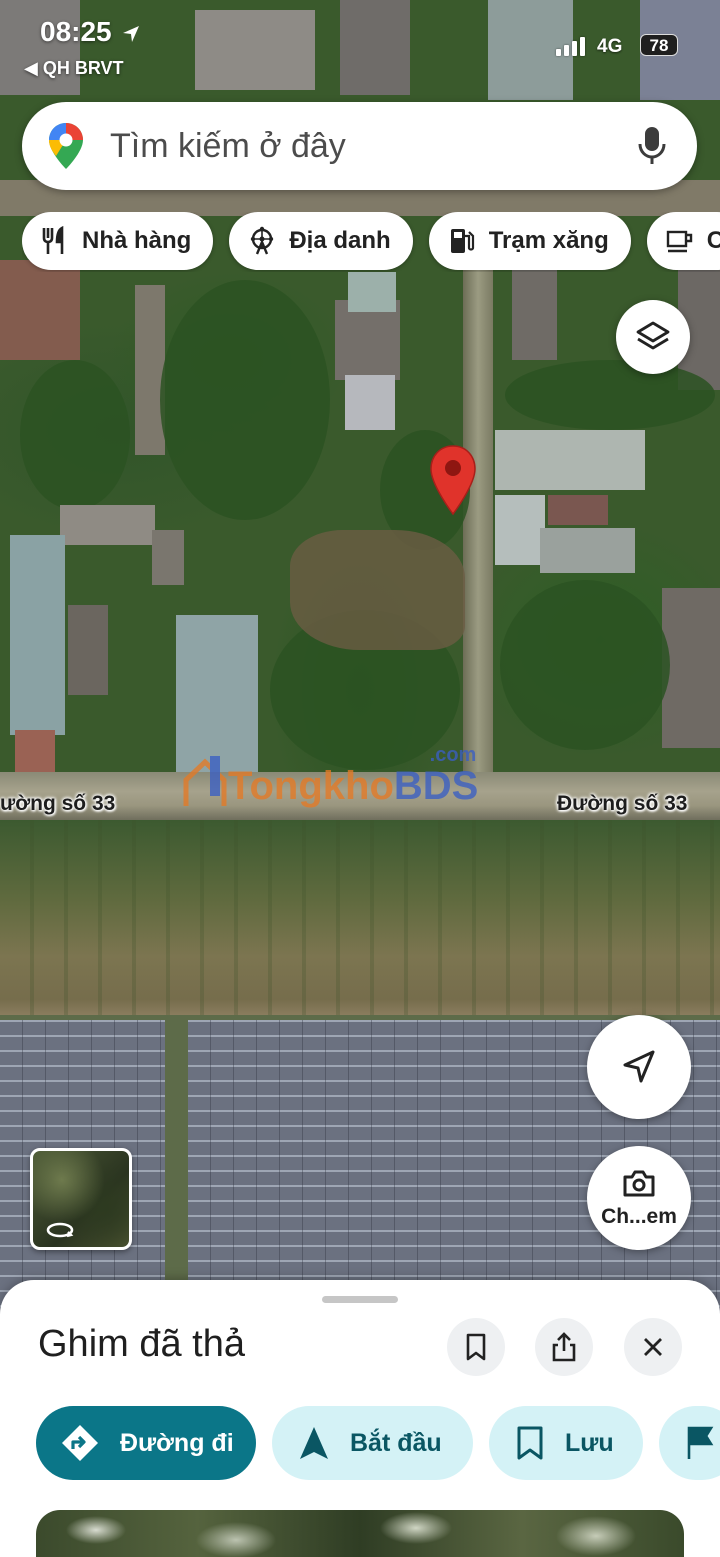 The image size is (720, 1557). What do you see at coordinates (311, 786) in the screenshot?
I see `watermark-text-part1: Tongkho` at bounding box center [311, 786].